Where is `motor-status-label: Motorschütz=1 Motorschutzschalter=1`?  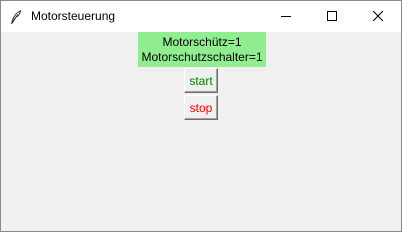
motor-status-label: Motorschütz=1 Motorschutzschalter=1 is located at coordinates (202, 49).